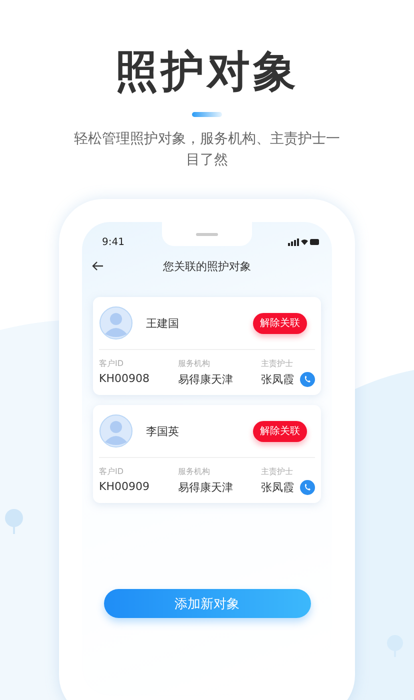 The height and width of the screenshot is (700, 414). Describe the element at coordinates (163, 431) in the screenshot. I see `patient-name: 李国英` at that location.